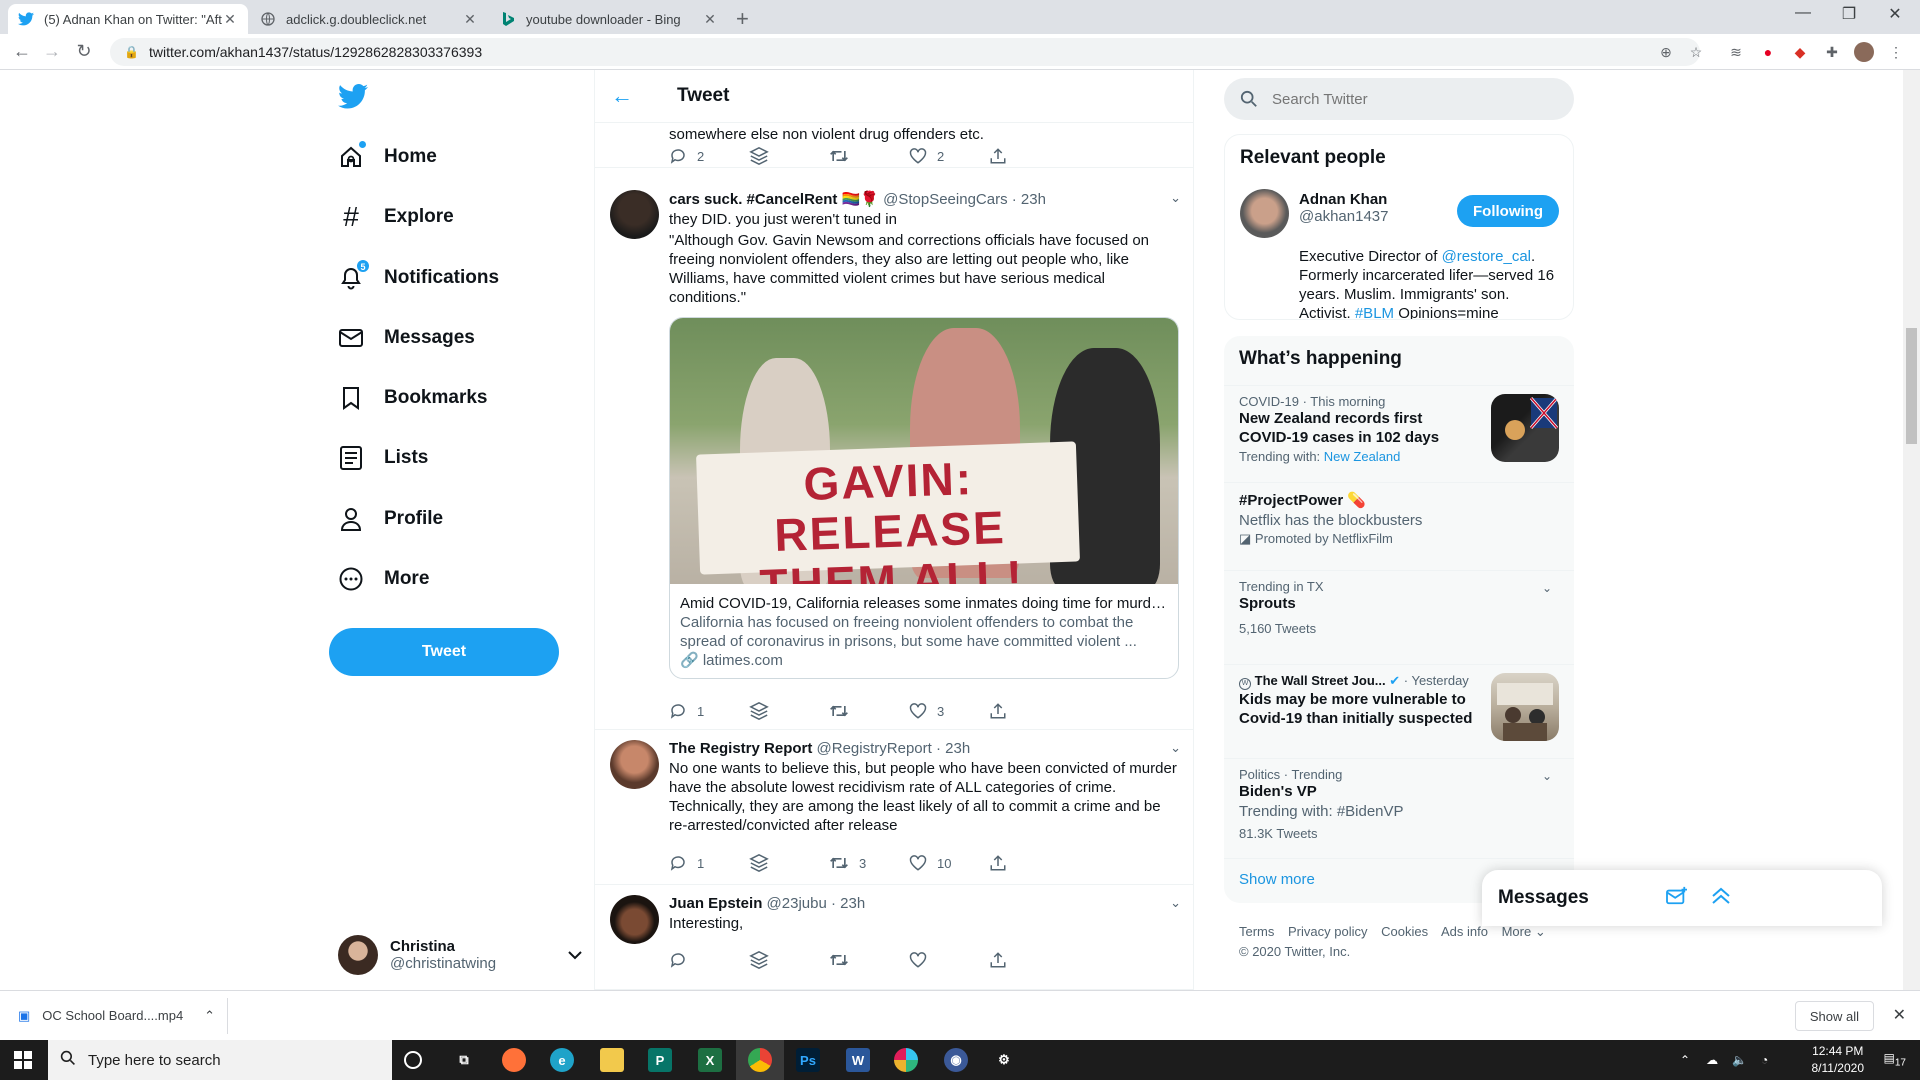 The width and height of the screenshot is (1920, 1080). Describe the element at coordinates (1721, 898) in the screenshot. I see `chevron-up-icon` at that location.